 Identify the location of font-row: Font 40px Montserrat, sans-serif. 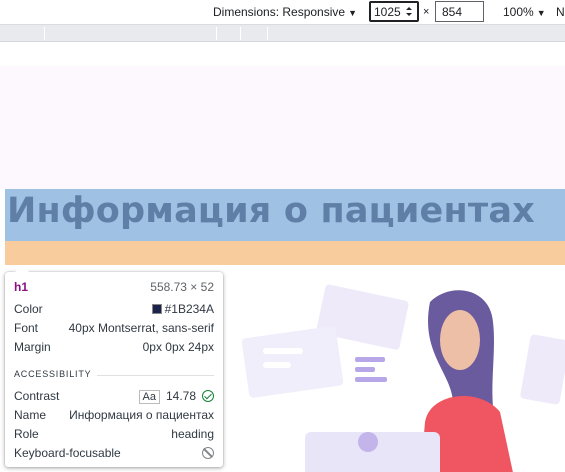
(114, 329).